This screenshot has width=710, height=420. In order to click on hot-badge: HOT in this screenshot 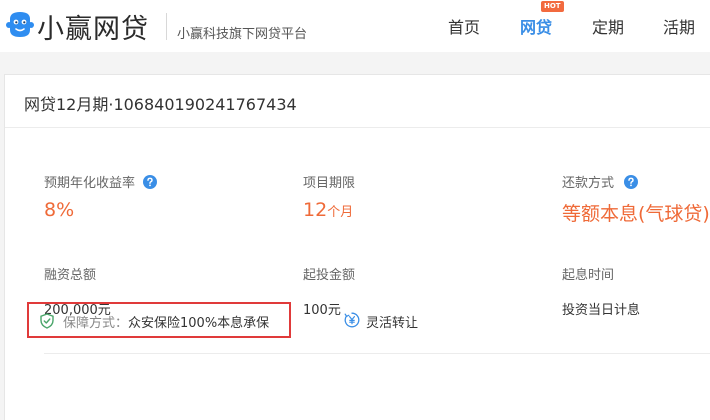, I will do `click(552, 6)`.